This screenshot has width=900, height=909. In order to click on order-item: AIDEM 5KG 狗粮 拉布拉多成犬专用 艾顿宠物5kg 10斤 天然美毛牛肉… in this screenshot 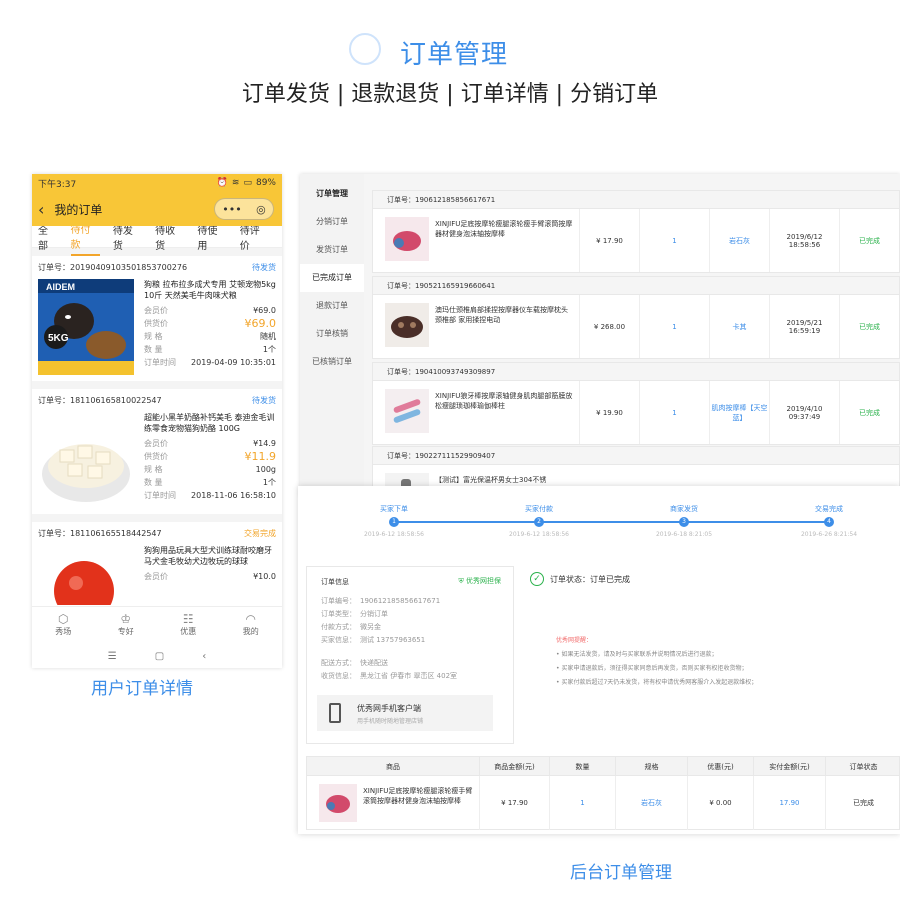, I will do `click(157, 330)`.